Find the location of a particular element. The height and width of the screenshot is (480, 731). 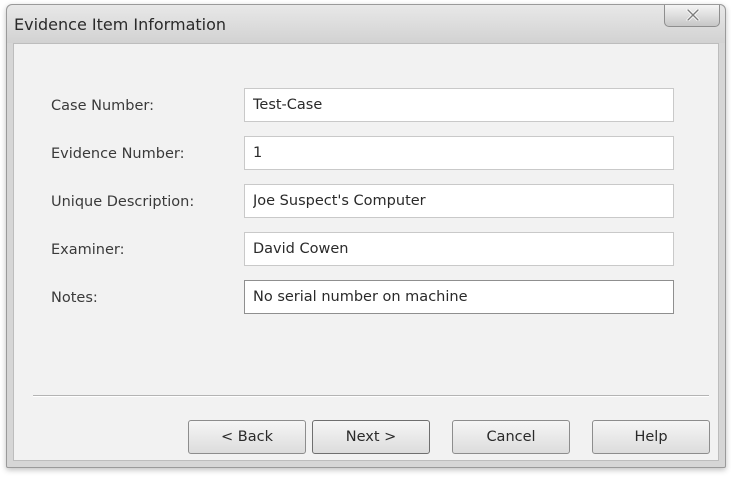

evidence-number-label: Evidence Number: is located at coordinates (118, 154).